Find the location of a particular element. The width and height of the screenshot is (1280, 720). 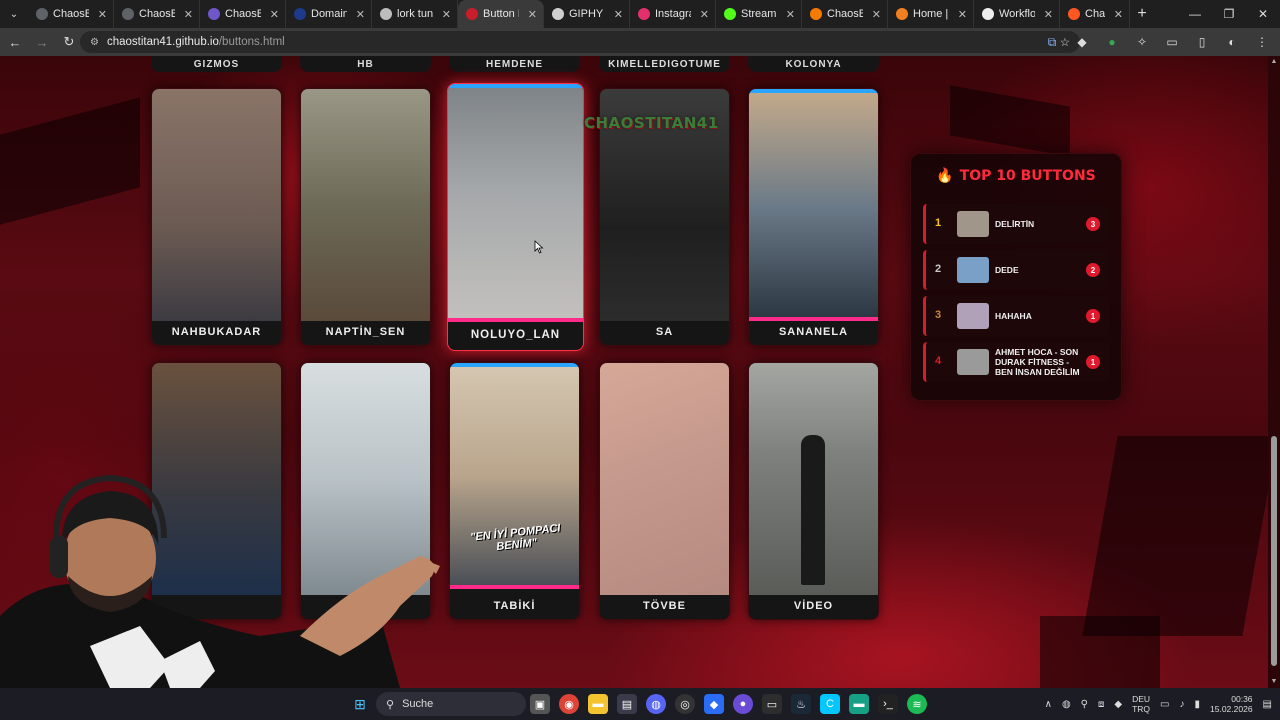

close-window-icon: ✕ is located at coordinates (1263, 14).